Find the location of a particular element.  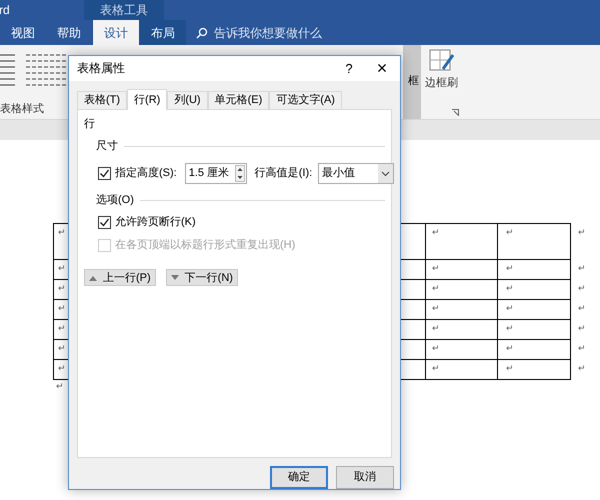

app-title: rd is located at coordinates (5, 10).